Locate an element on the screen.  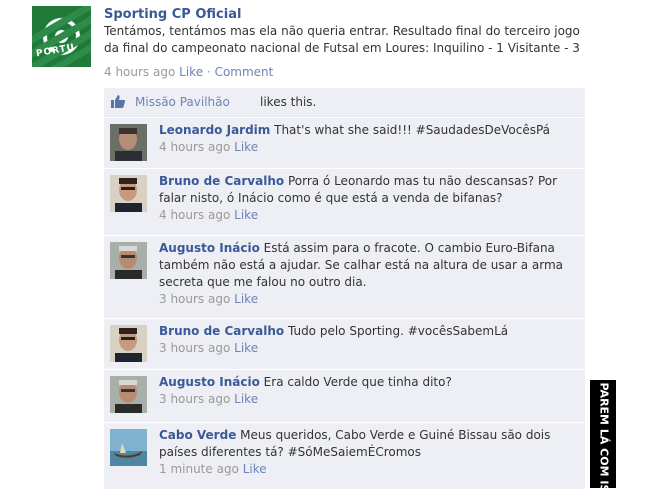
post-timestamp: 4 hours ago is located at coordinates (139, 72).